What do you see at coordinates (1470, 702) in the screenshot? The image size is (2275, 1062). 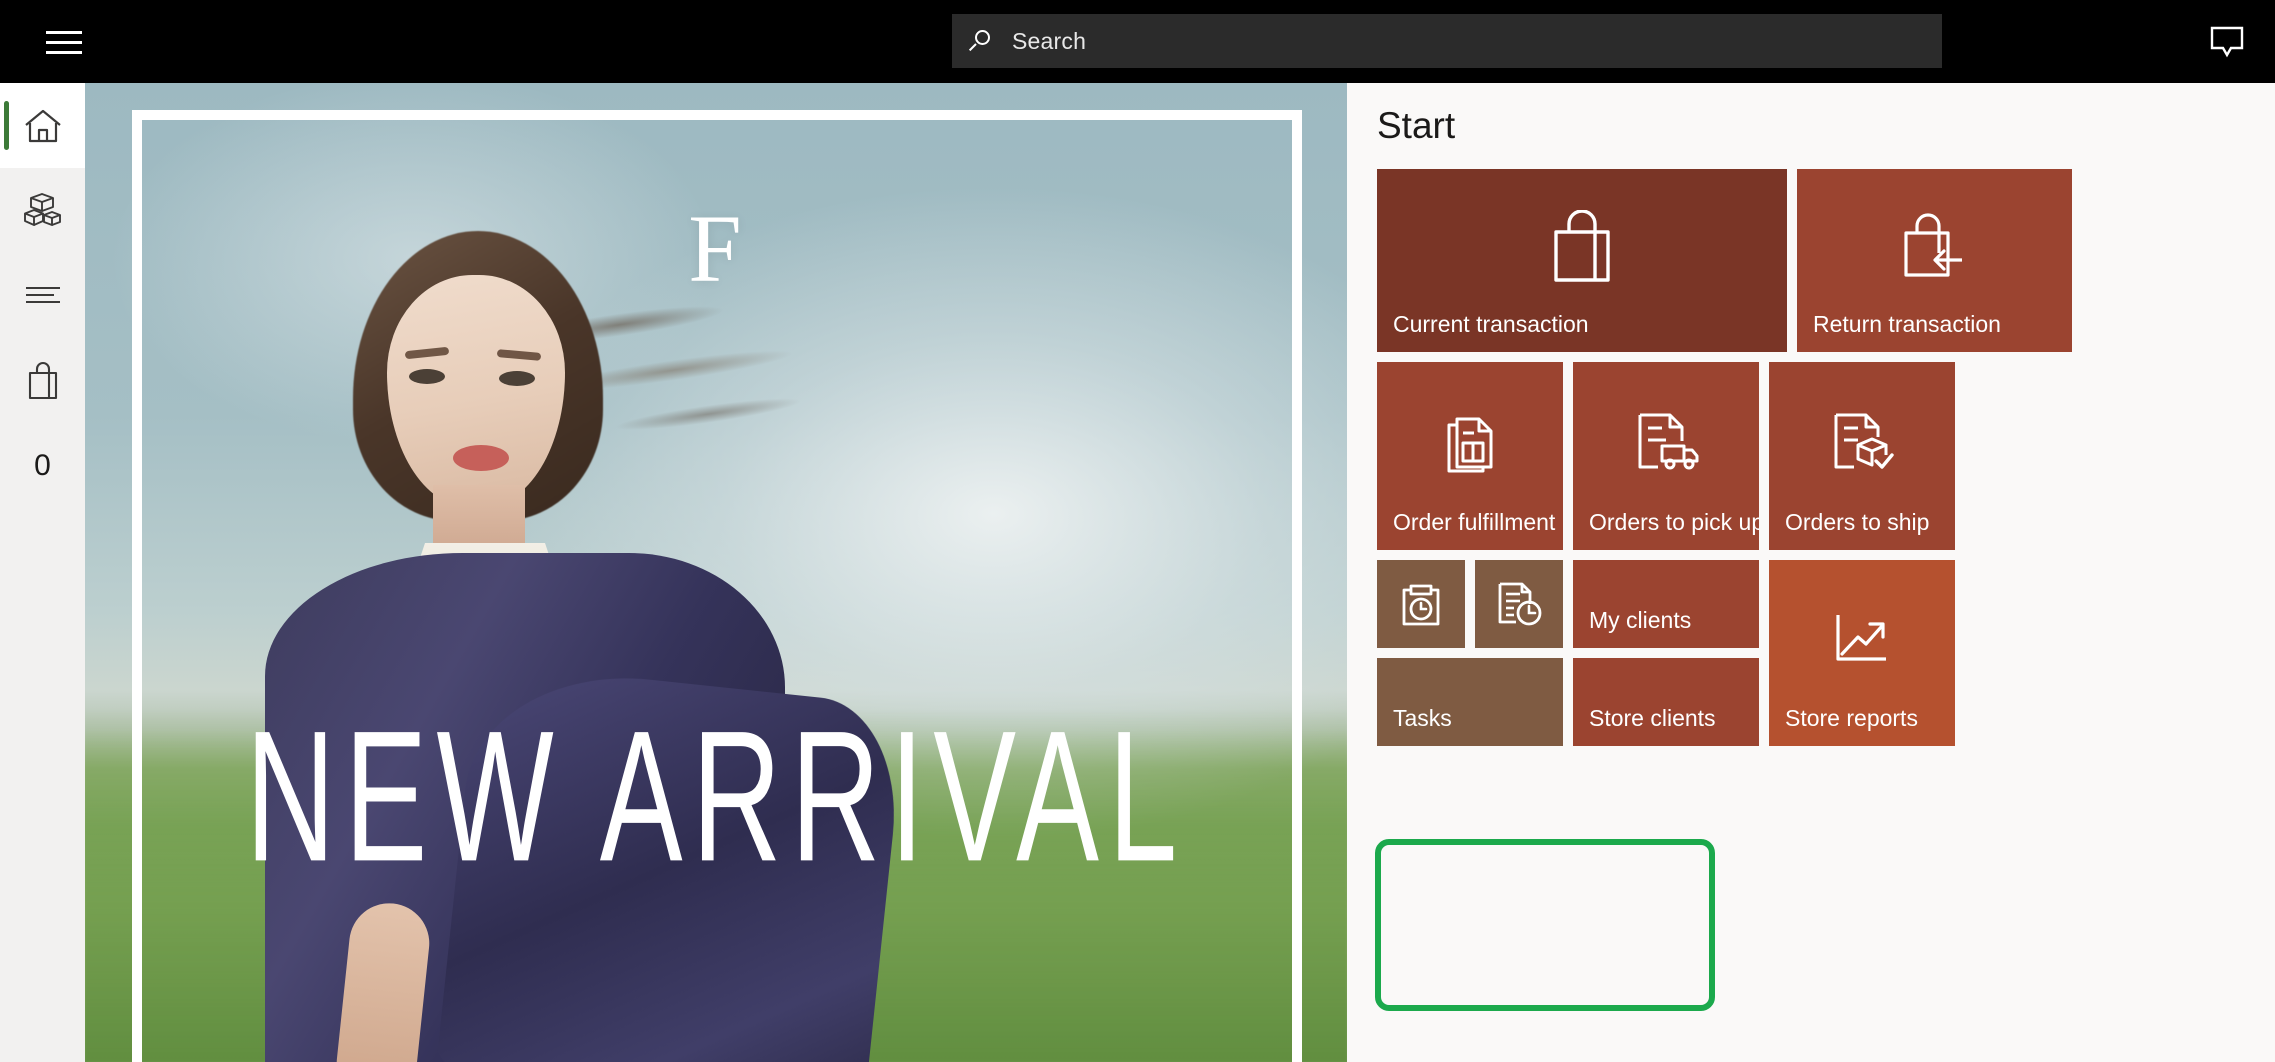 I see `tile-tasks: Tasks` at bounding box center [1470, 702].